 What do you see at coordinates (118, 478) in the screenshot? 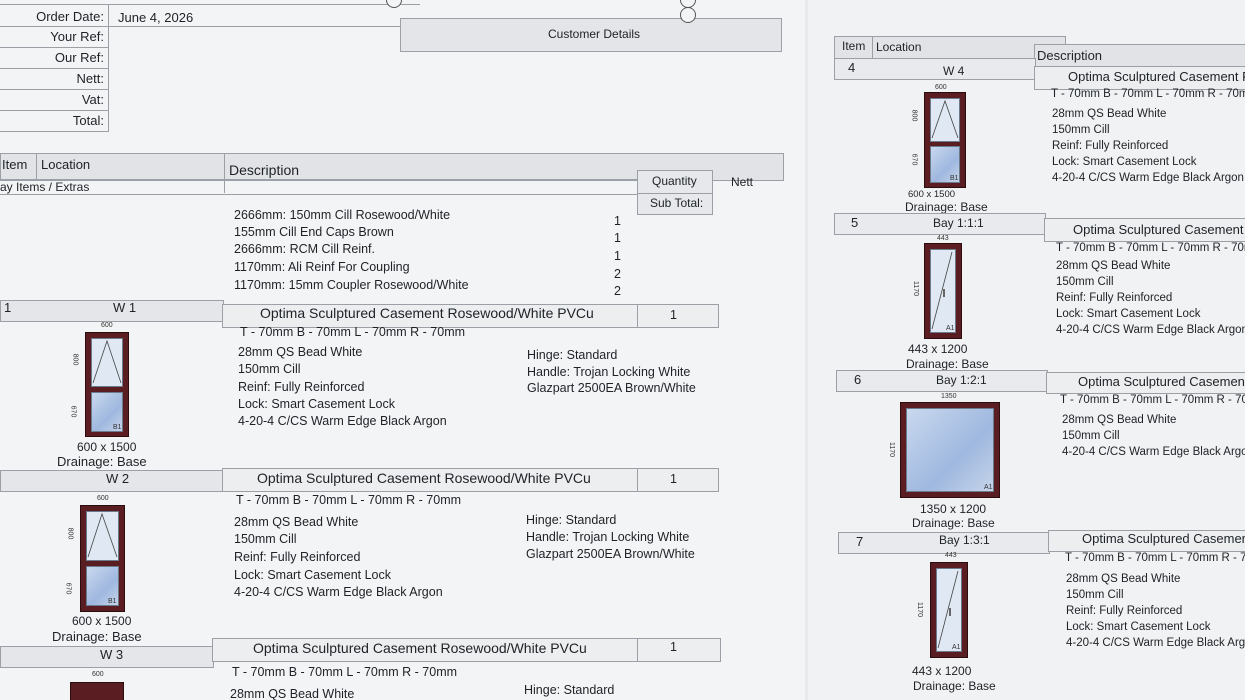
I see `location-value: W 2` at bounding box center [118, 478].